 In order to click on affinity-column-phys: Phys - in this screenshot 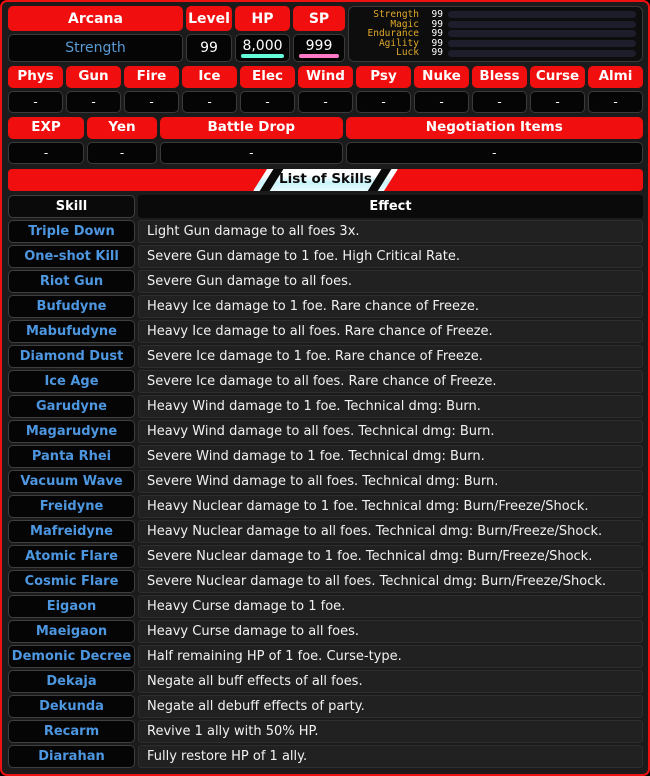, I will do `click(35, 89)`.